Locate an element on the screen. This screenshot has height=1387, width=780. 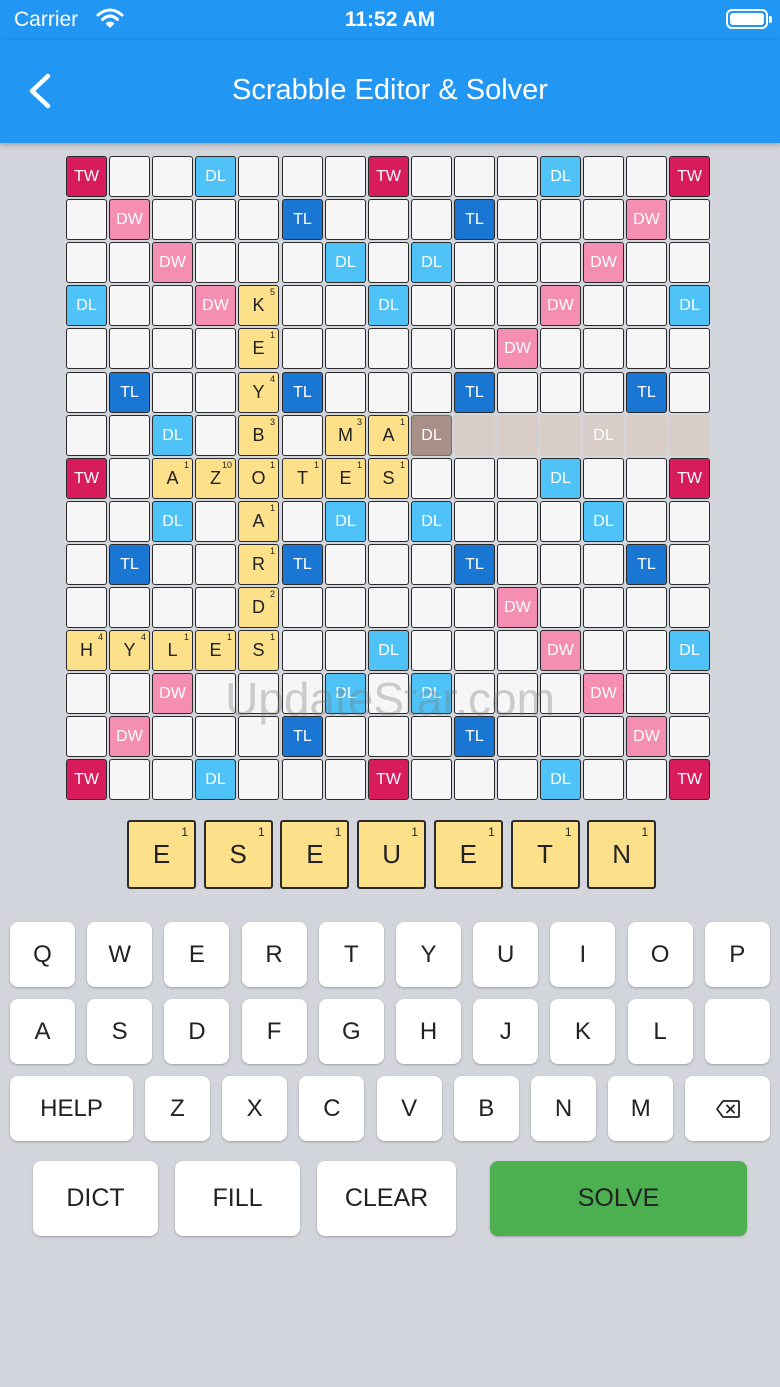
solve-button: SOLVE is located at coordinates (618, 1198).